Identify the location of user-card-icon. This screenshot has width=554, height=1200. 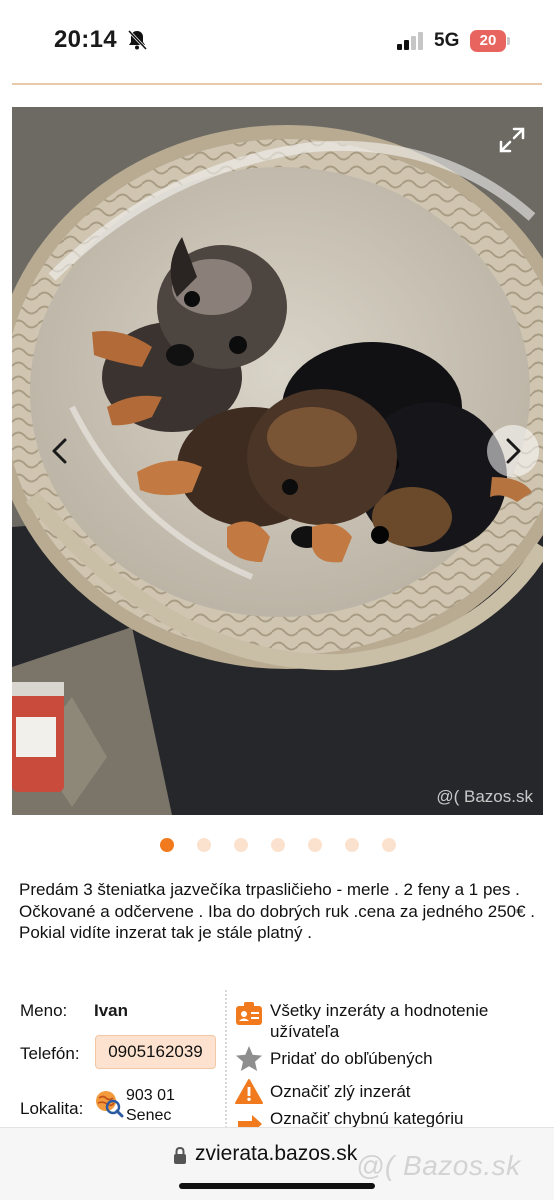
(249, 1013).